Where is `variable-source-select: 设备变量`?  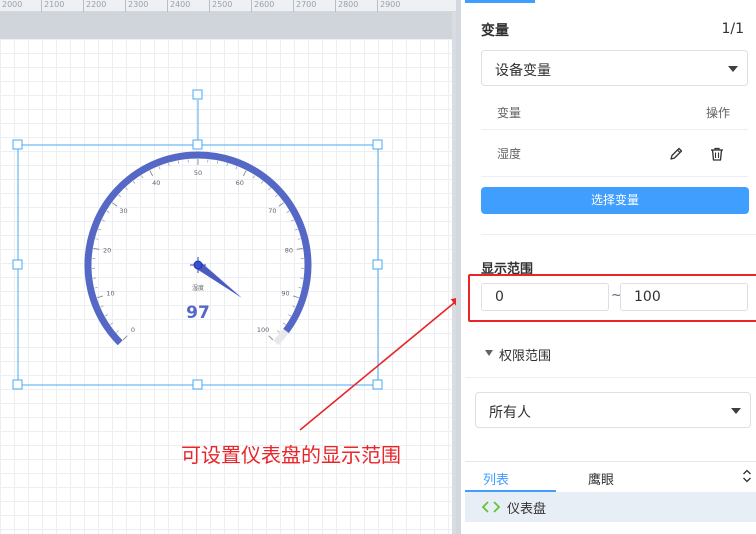
variable-source-select: 设备变量 is located at coordinates (614, 68).